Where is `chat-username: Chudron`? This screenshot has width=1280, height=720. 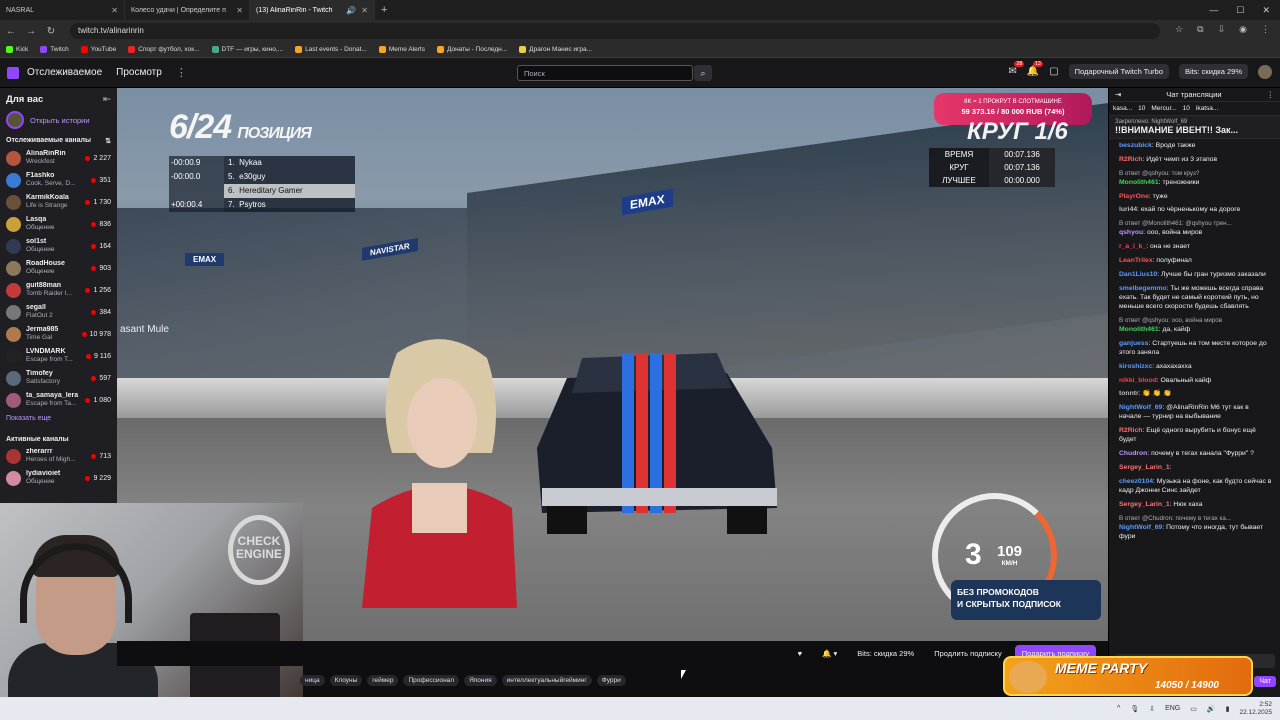 chat-username: Chudron is located at coordinates (1133, 453).